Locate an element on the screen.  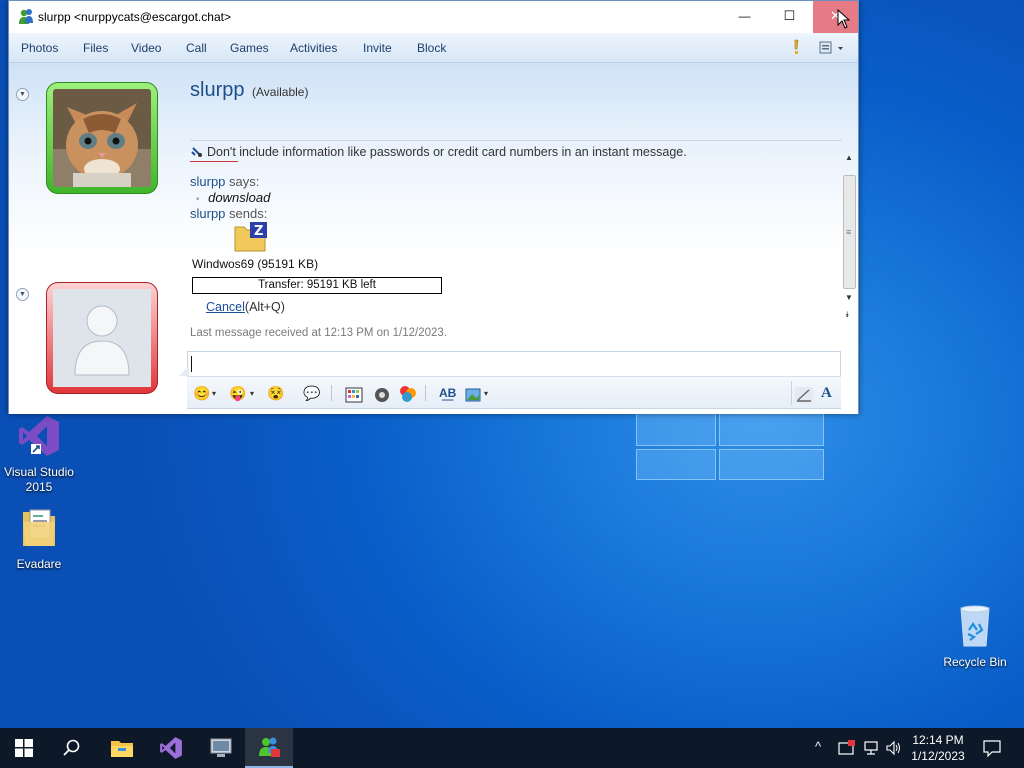
search-button is located at coordinates (72, 748).